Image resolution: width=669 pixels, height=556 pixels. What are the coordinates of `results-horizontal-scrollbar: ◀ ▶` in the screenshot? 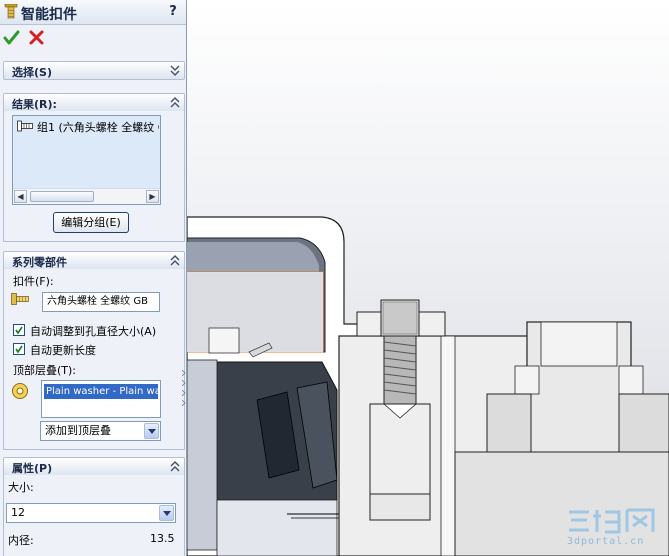 It's located at (86, 196).